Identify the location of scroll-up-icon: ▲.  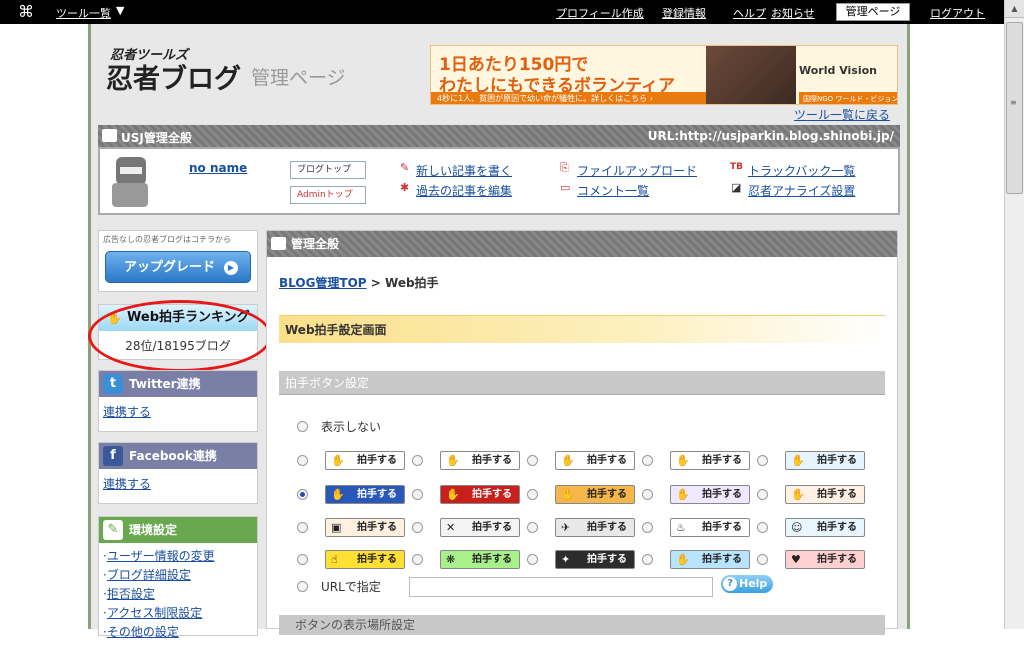
(1014, 9).